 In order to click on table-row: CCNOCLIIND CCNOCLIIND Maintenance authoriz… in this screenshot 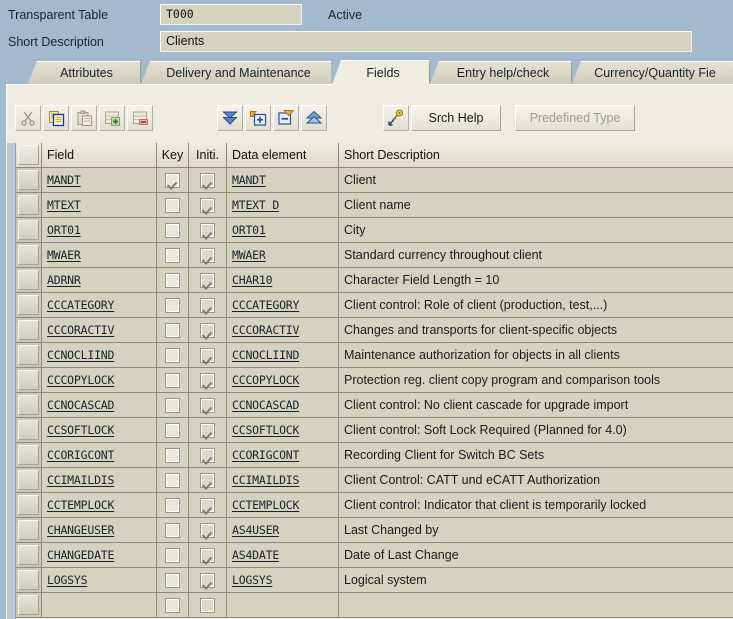, I will do `click(374, 355)`.